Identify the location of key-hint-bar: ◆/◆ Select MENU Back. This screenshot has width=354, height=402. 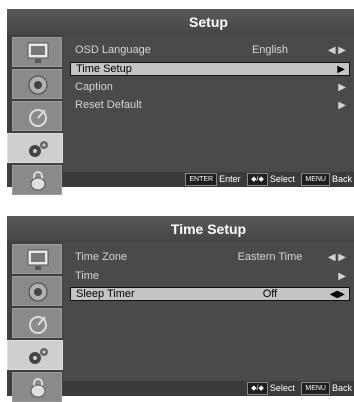
(208, 388).